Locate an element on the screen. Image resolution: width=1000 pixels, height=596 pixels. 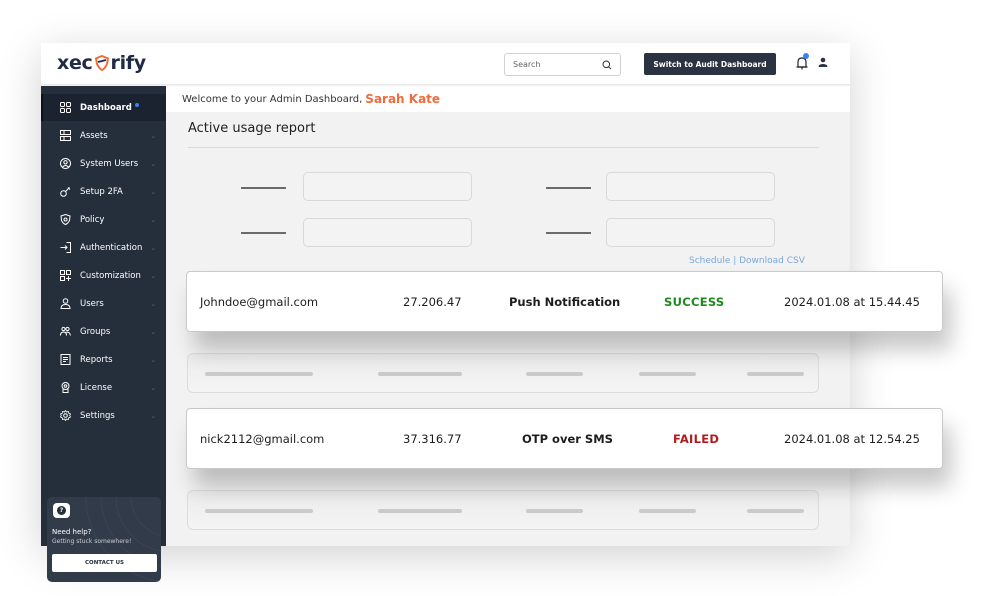
sidebar-item-label: Users is located at coordinates (92, 303).